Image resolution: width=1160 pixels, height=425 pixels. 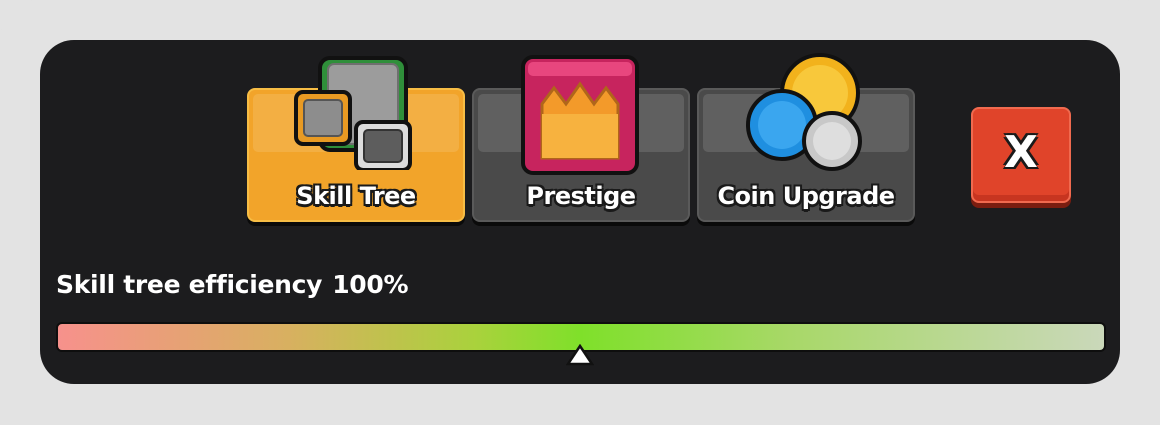 What do you see at coordinates (580, 115) in the screenshot?
I see `crown-icon` at bounding box center [580, 115].